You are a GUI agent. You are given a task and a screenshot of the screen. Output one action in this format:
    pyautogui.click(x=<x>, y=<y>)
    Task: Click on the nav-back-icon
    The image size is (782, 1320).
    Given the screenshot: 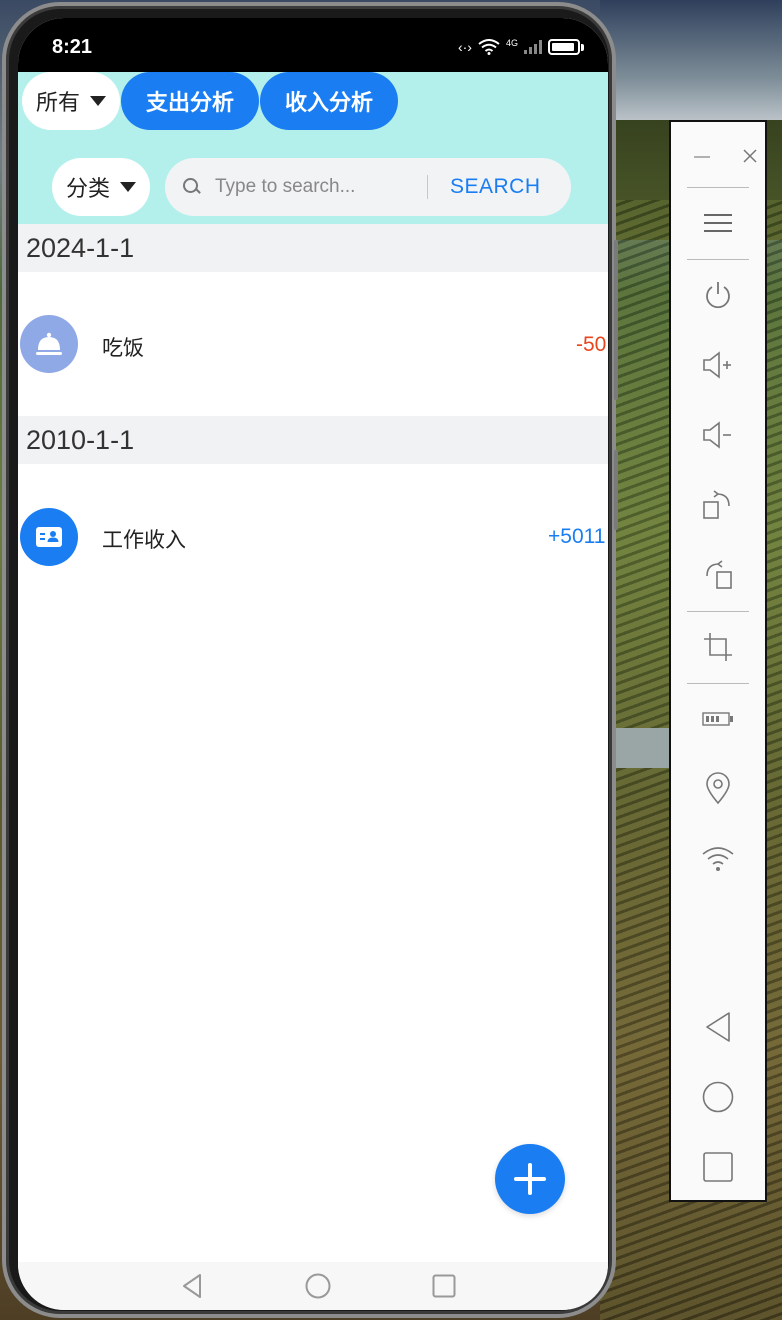 What is the action you would take?
    pyautogui.click(x=192, y=1286)
    